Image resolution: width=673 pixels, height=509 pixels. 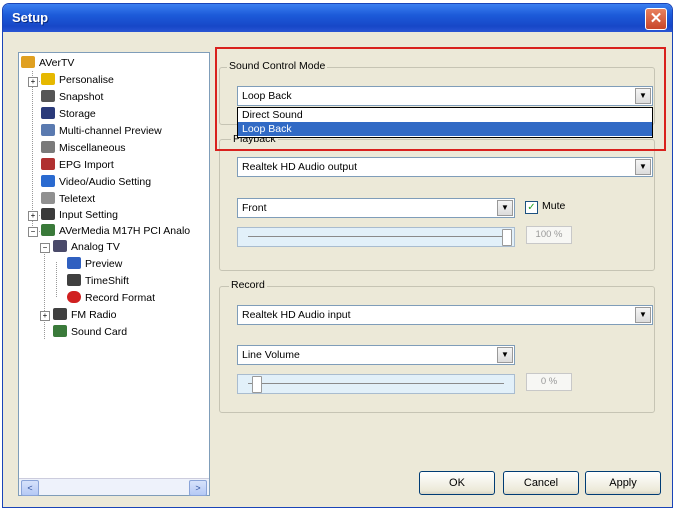 What do you see at coordinates (33, 82) in the screenshot?
I see `expand-personalise-icon: +` at bounding box center [33, 82].